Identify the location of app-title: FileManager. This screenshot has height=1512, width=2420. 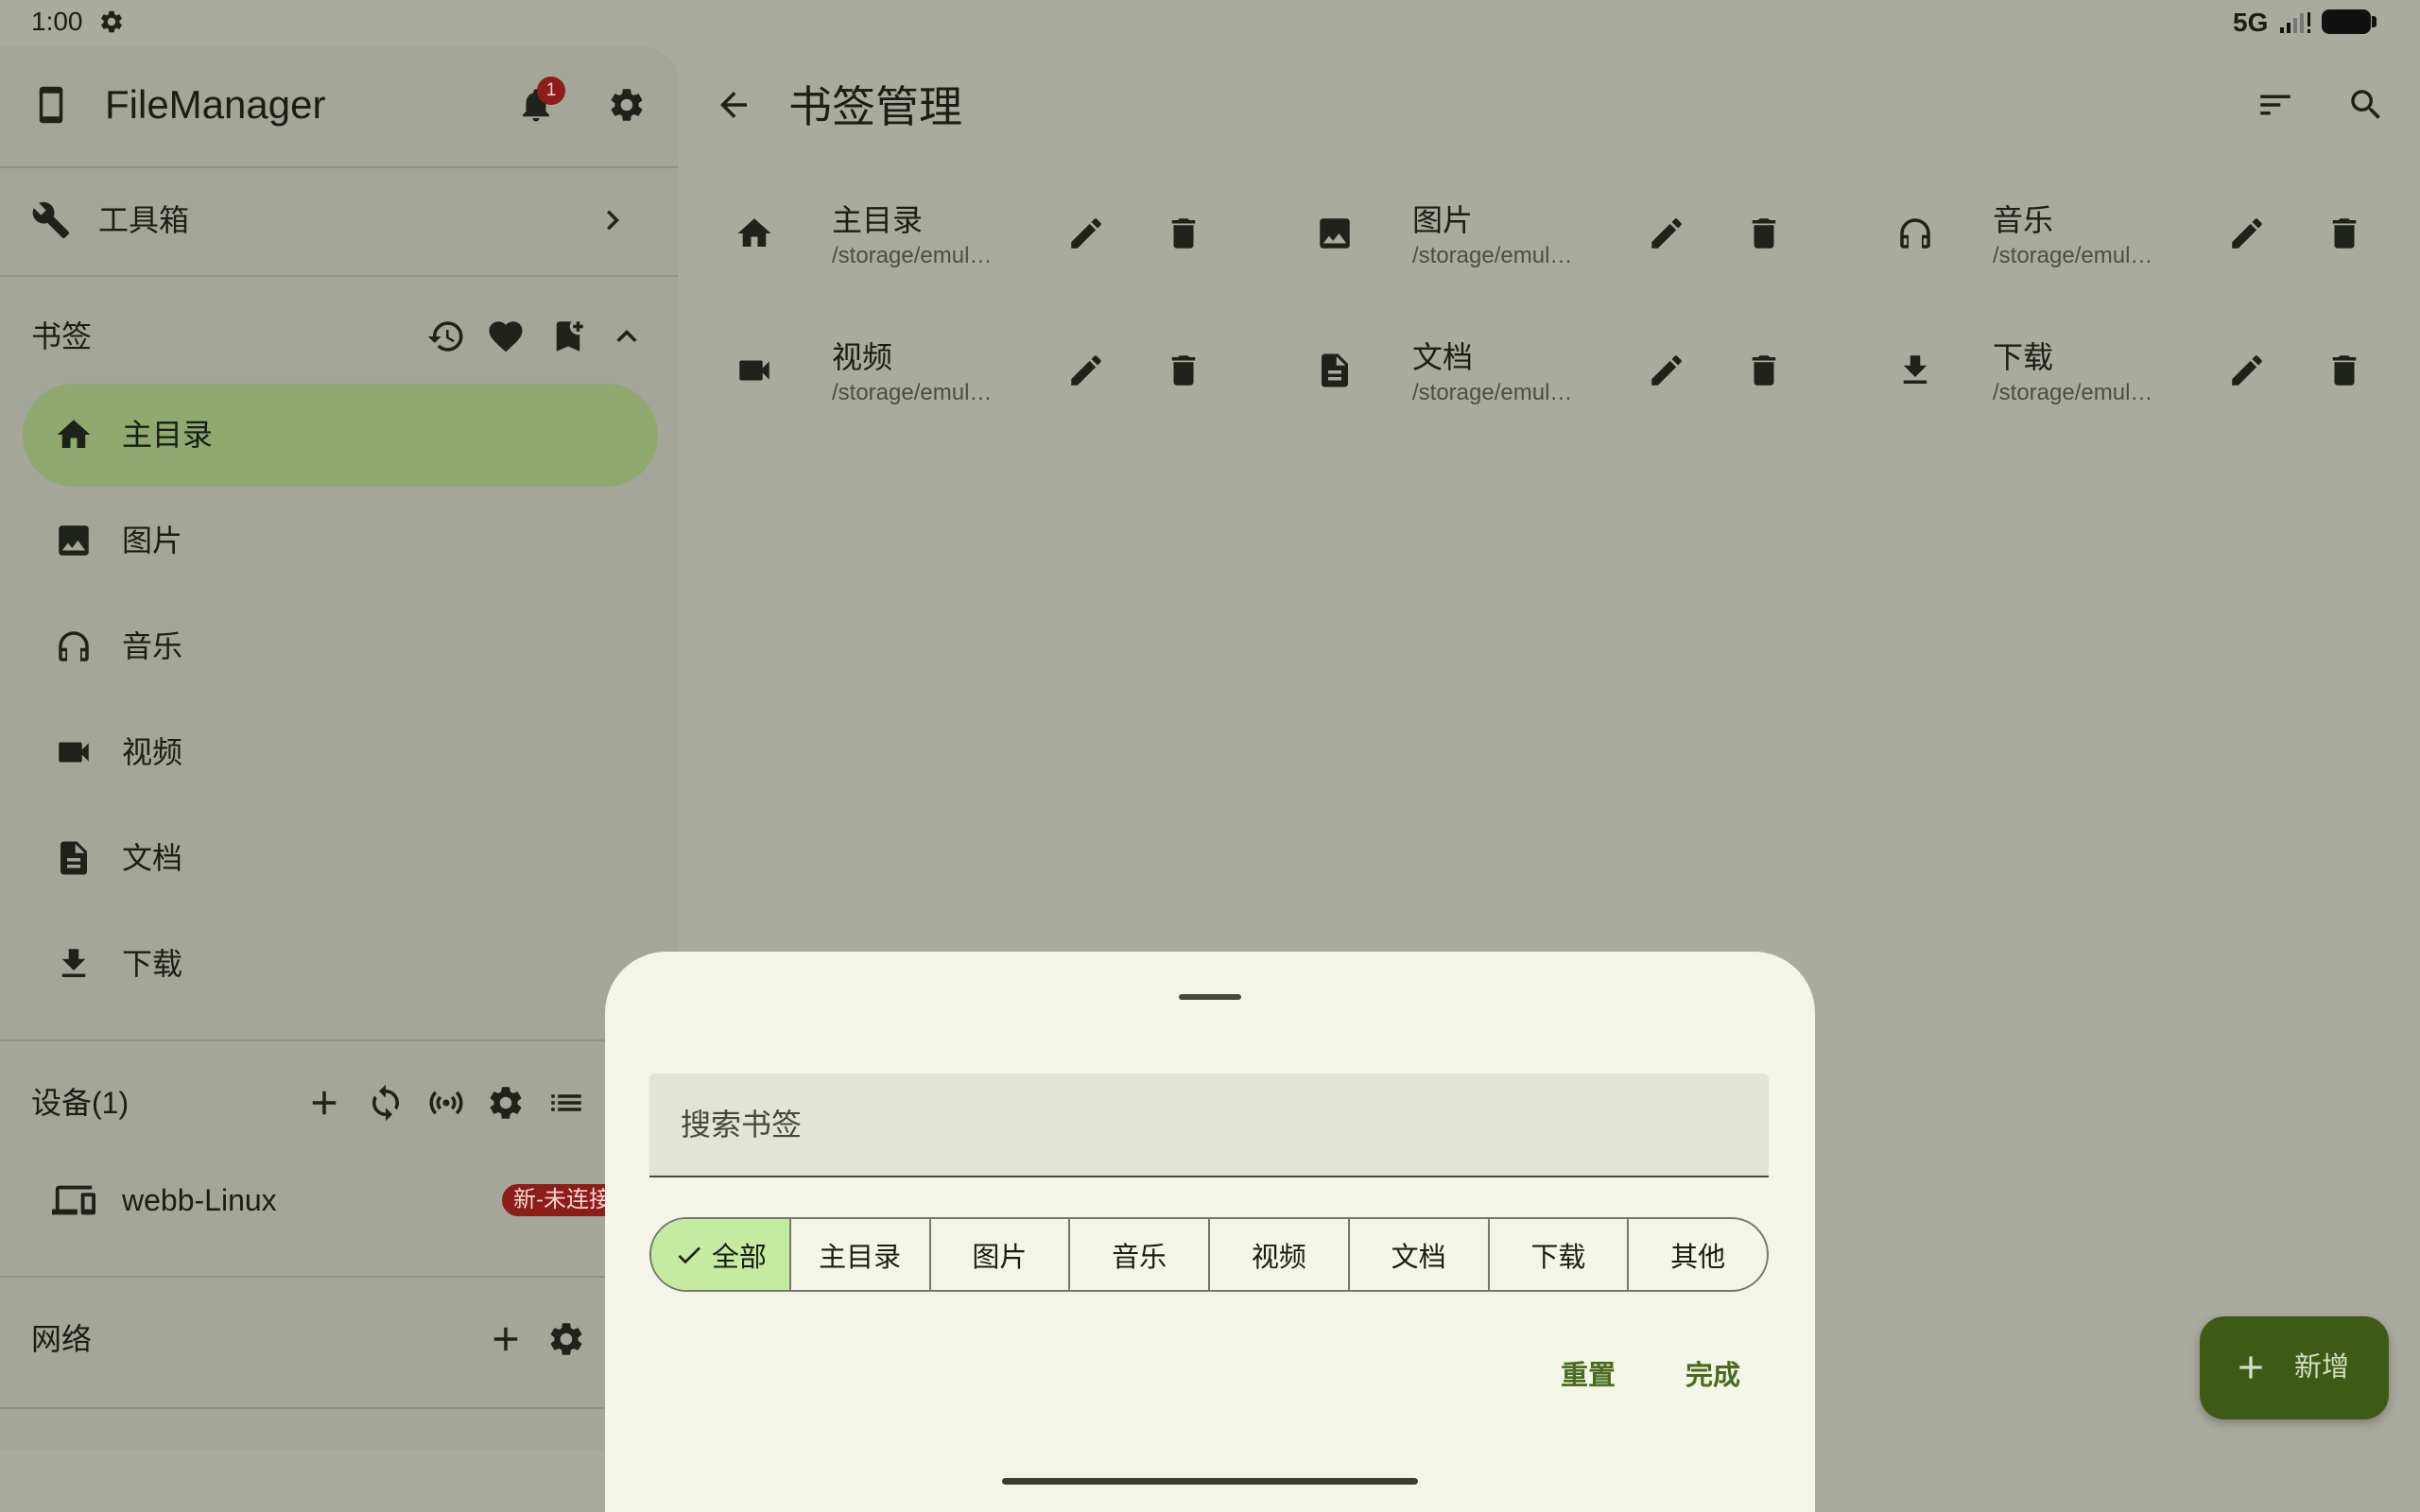
(215, 104).